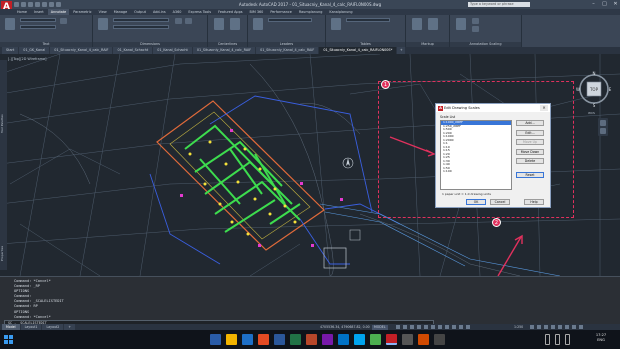 The width and height of the screenshot is (620, 349). I want to click on markup-import-icon, so click(417, 24).